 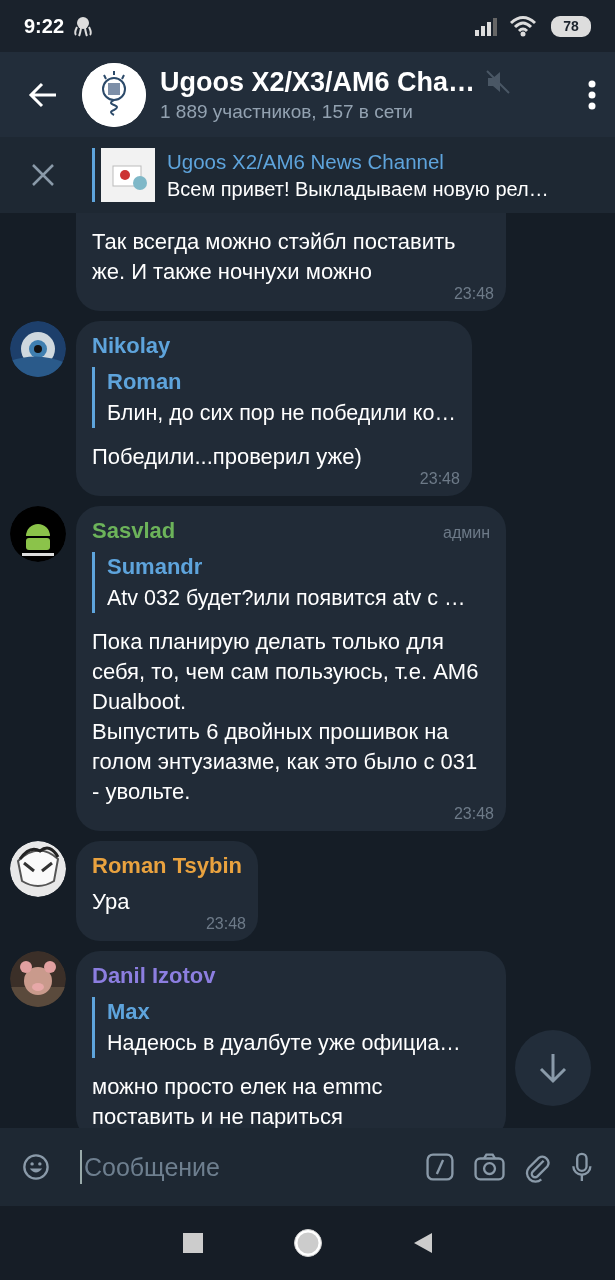 What do you see at coordinates (227, 457) in the screenshot?
I see `message-text: Победили...проверил уже)` at bounding box center [227, 457].